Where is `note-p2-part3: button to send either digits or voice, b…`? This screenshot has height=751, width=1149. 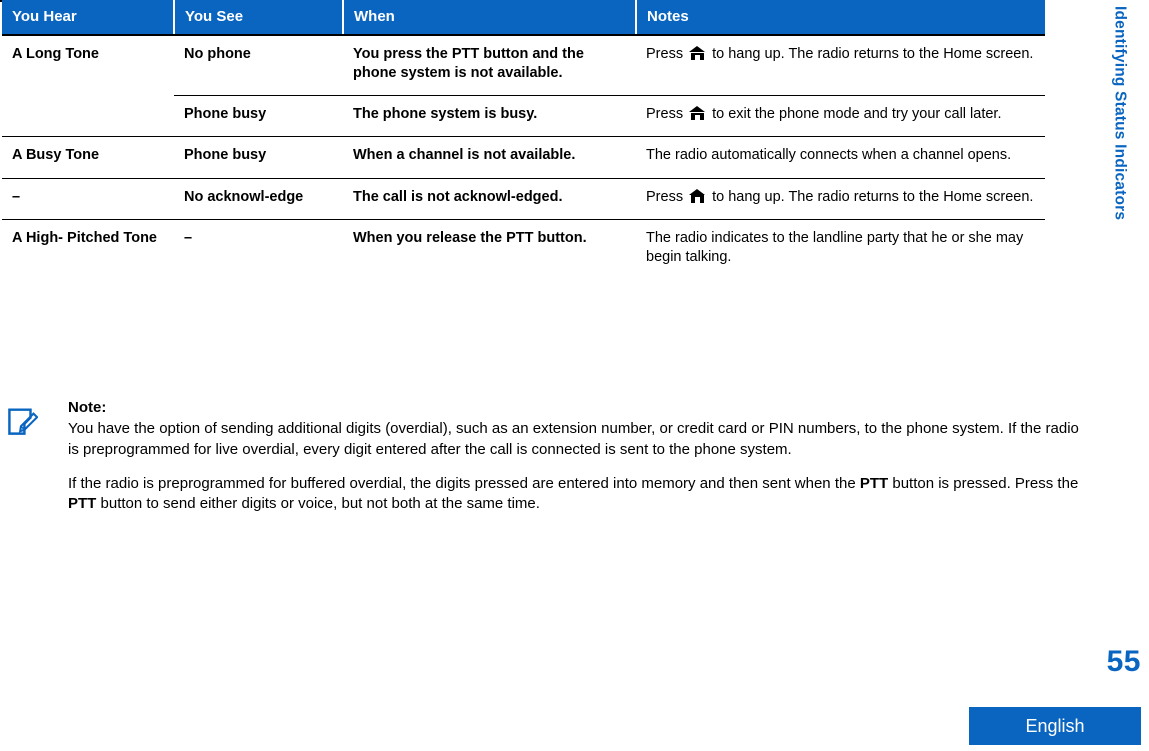
note-p2-part3: button to send either digits or voice, b… is located at coordinates (318, 503).